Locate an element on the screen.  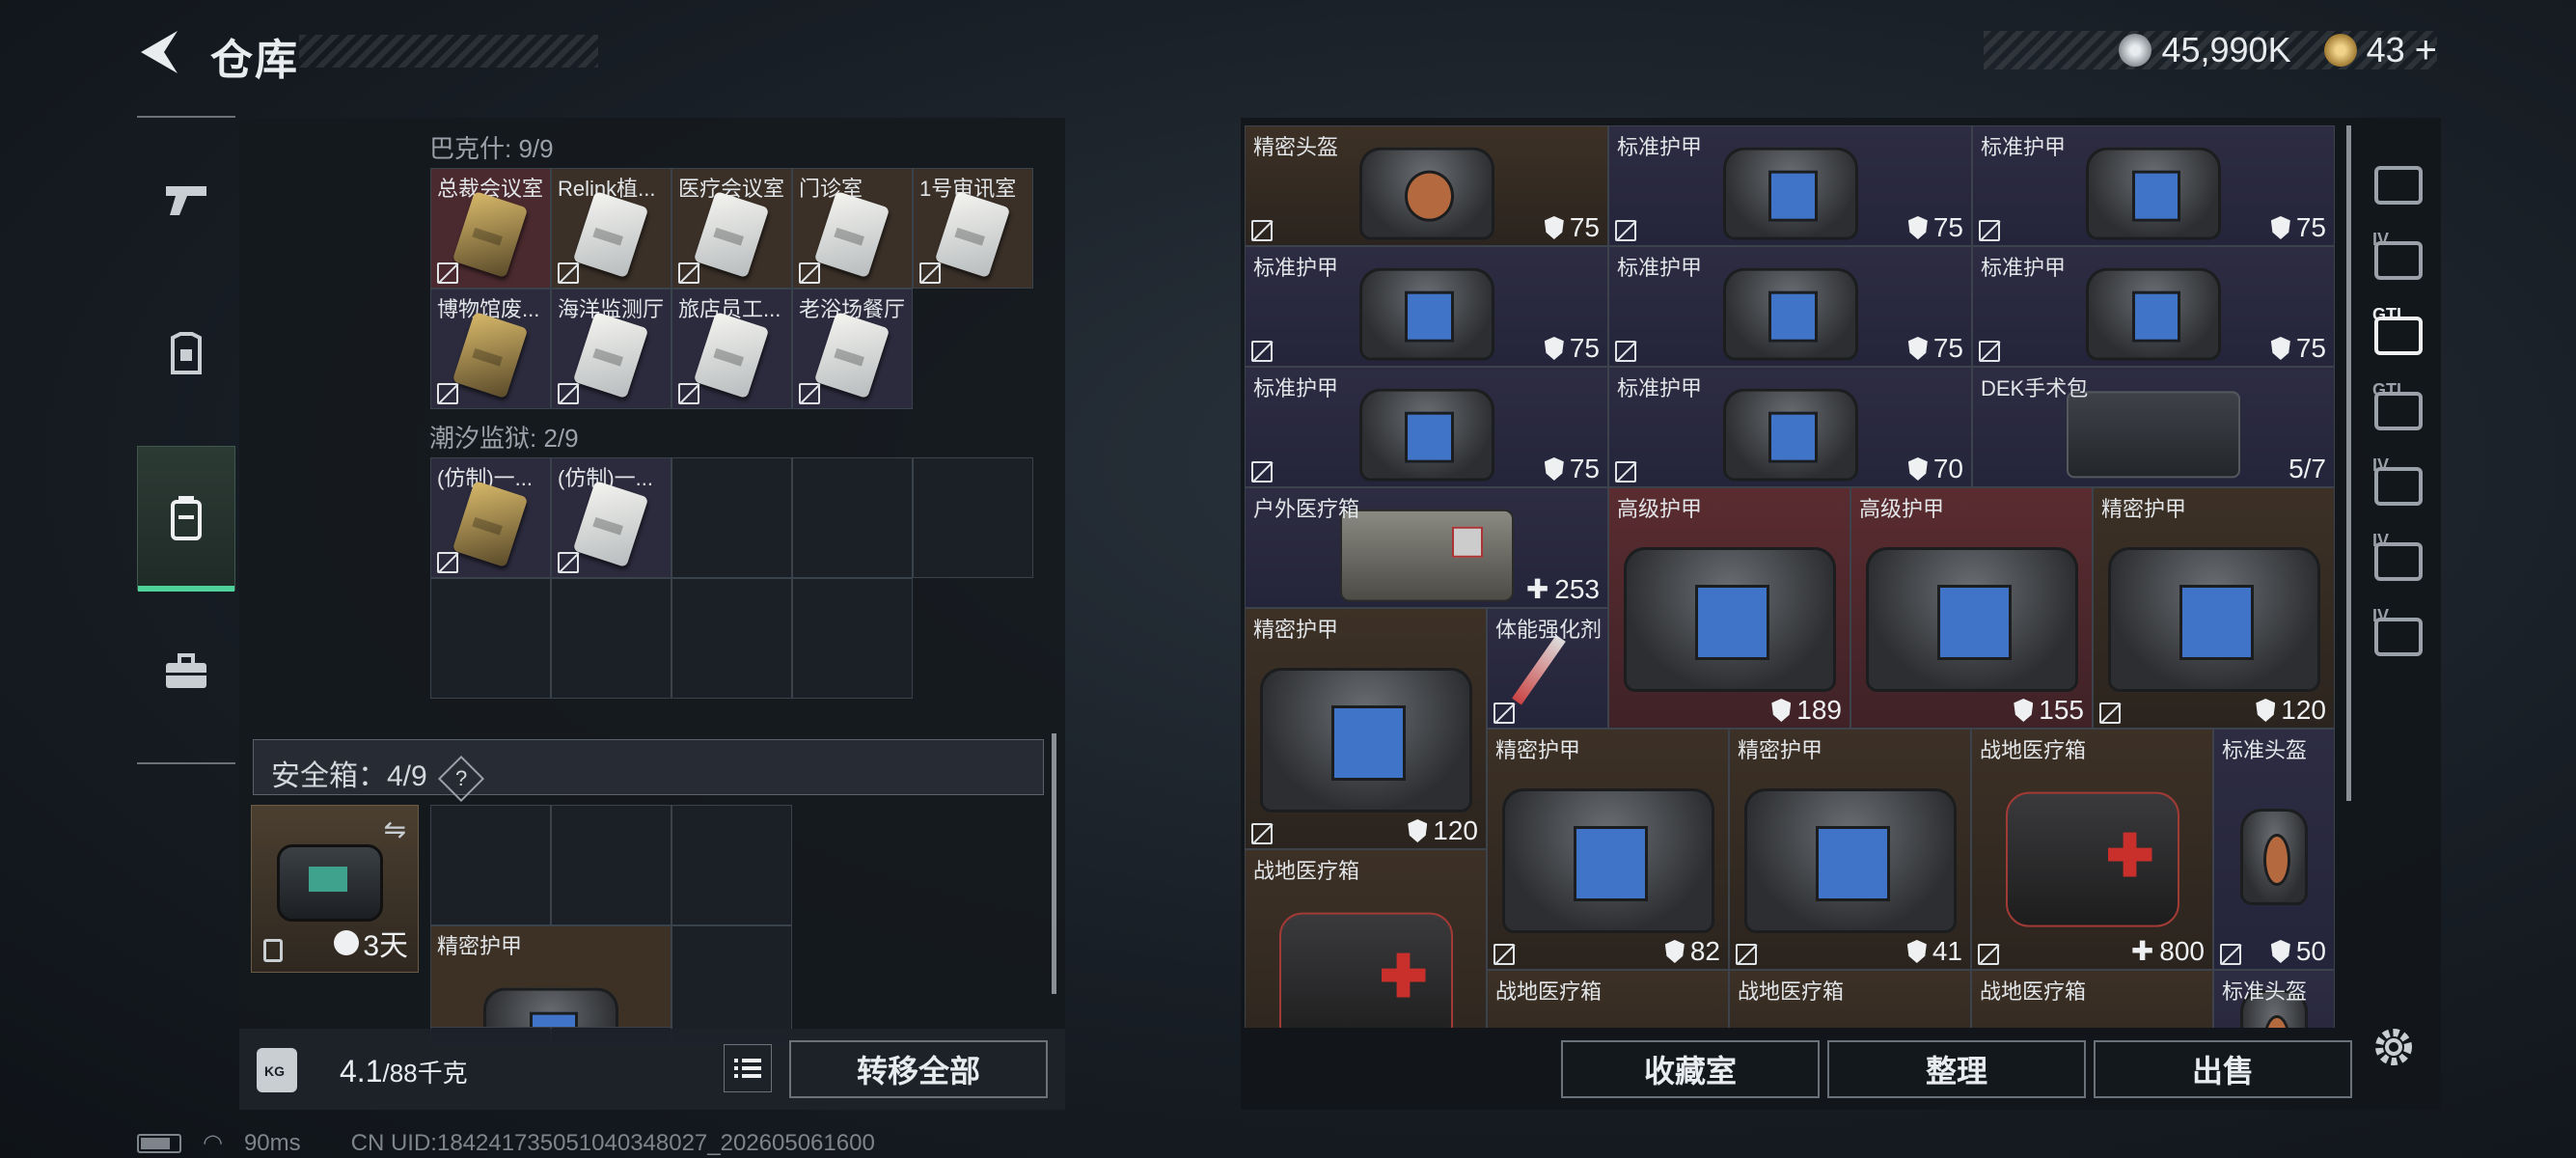
stash-tab-3: GTI is located at coordinates (2398, 335).